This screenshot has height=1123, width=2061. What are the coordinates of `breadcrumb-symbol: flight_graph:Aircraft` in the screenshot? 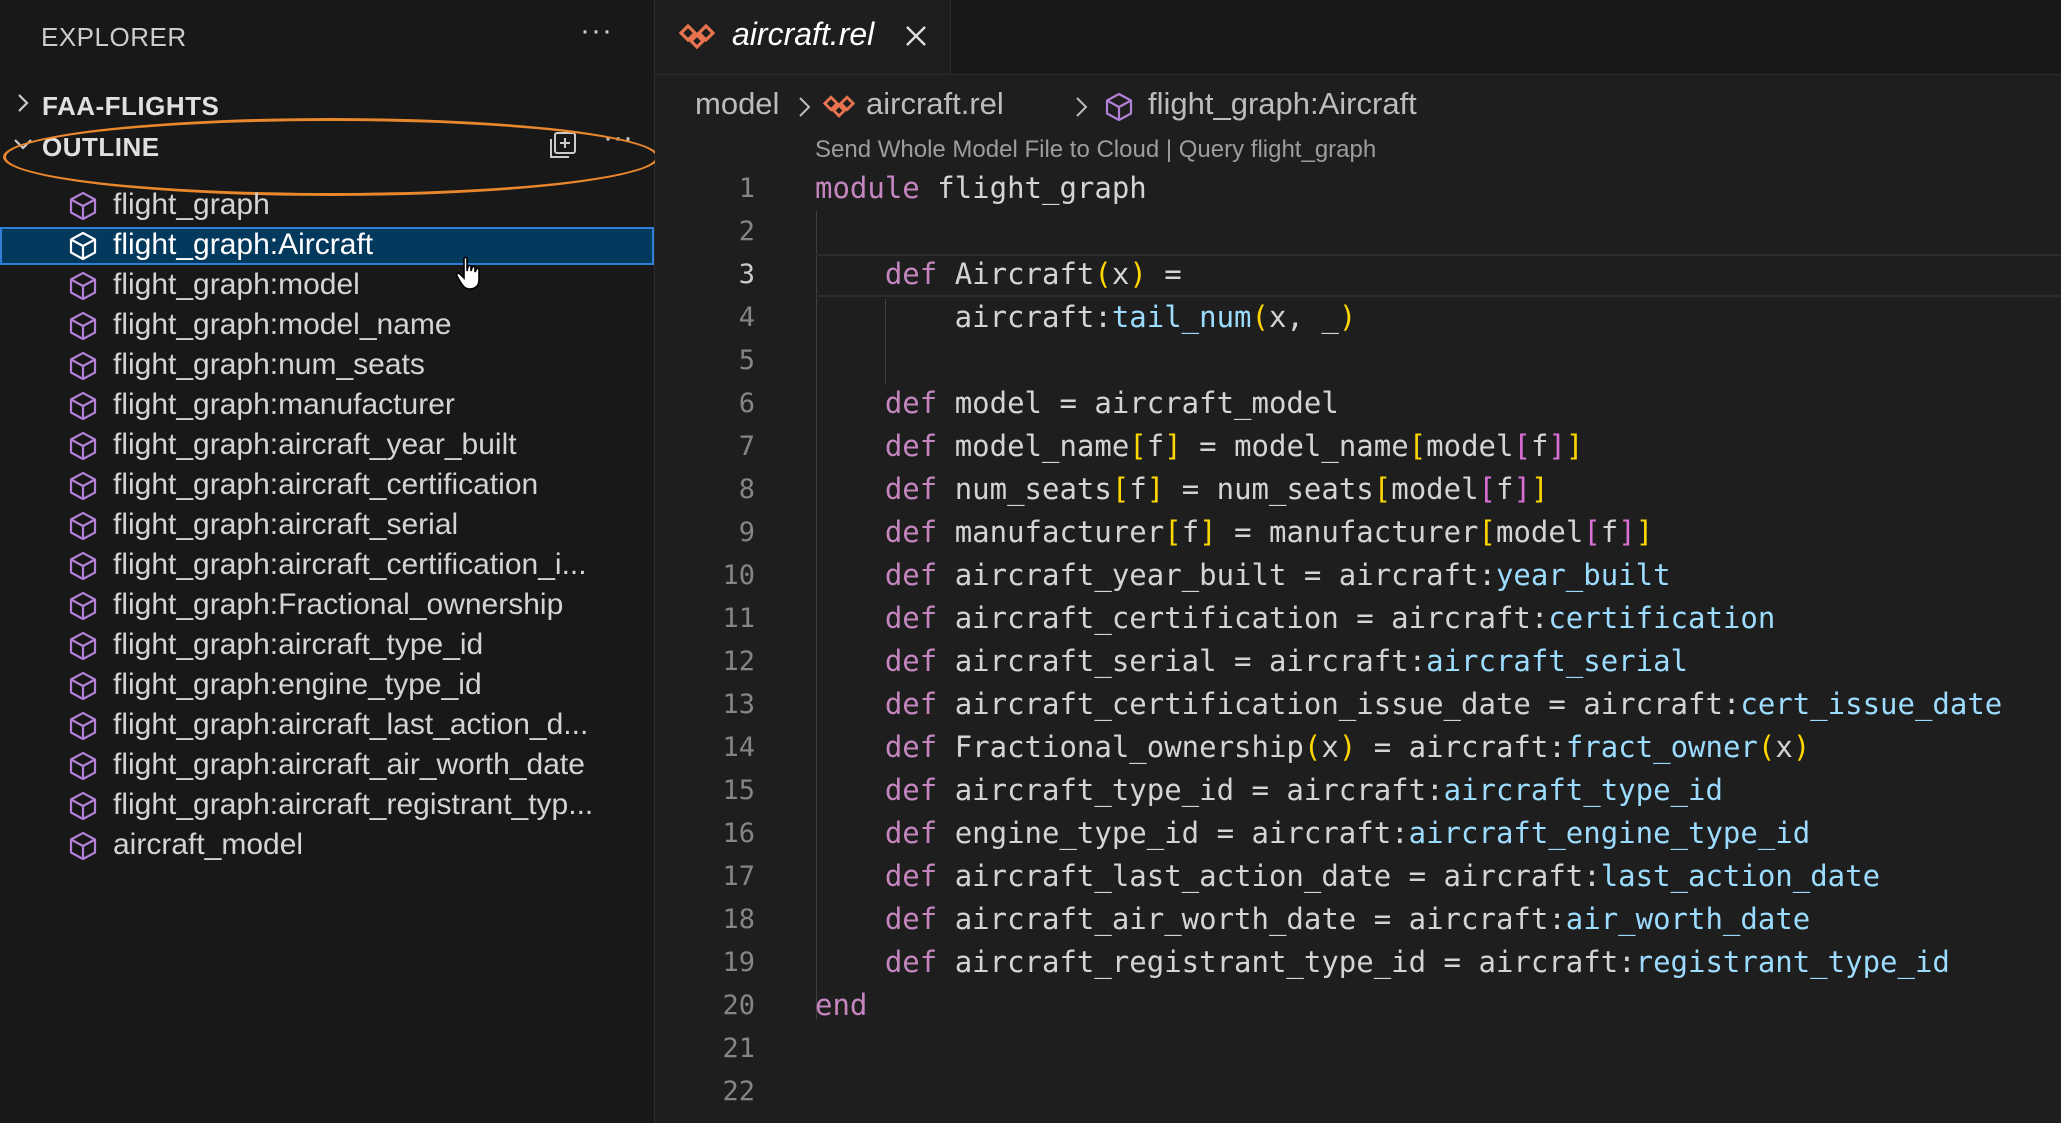 It's located at (1282, 104).